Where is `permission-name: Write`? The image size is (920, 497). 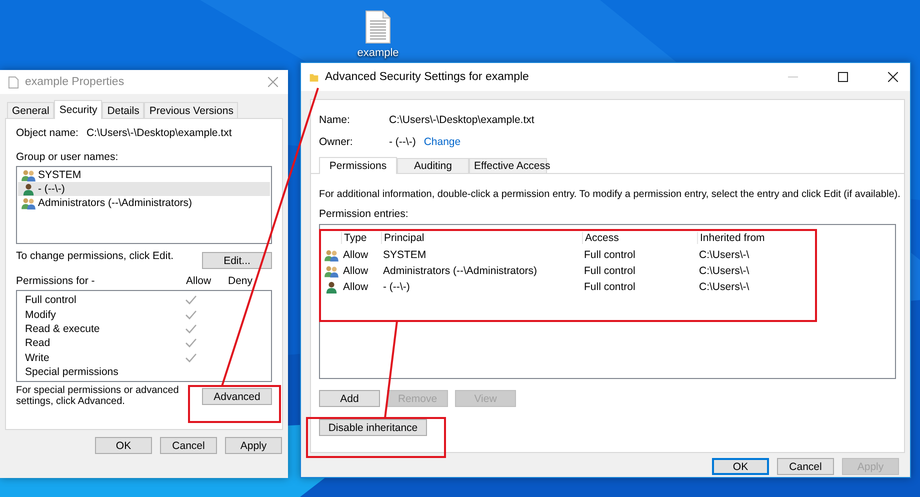 permission-name: Write is located at coordinates (37, 358).